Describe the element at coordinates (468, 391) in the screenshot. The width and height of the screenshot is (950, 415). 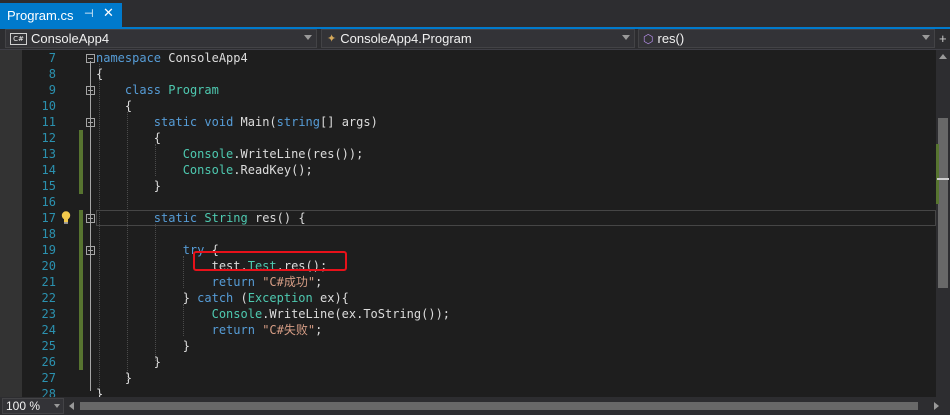
I see `code-line: 28}` at that location.